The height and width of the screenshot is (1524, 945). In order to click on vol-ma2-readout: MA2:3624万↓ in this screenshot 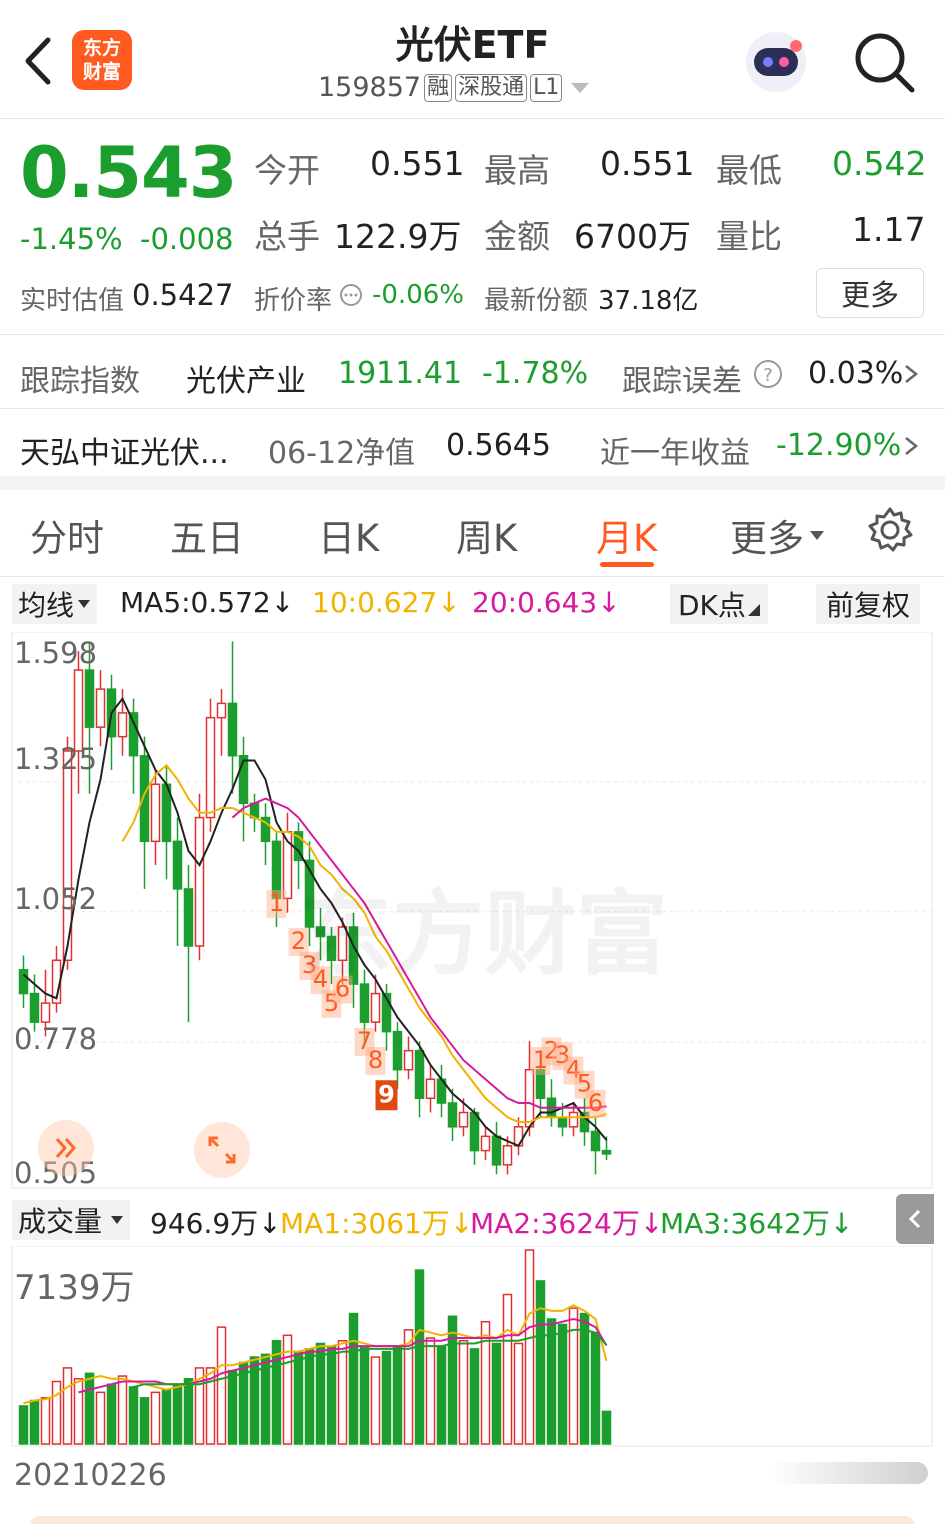, I will do `click(567, 1223)`.